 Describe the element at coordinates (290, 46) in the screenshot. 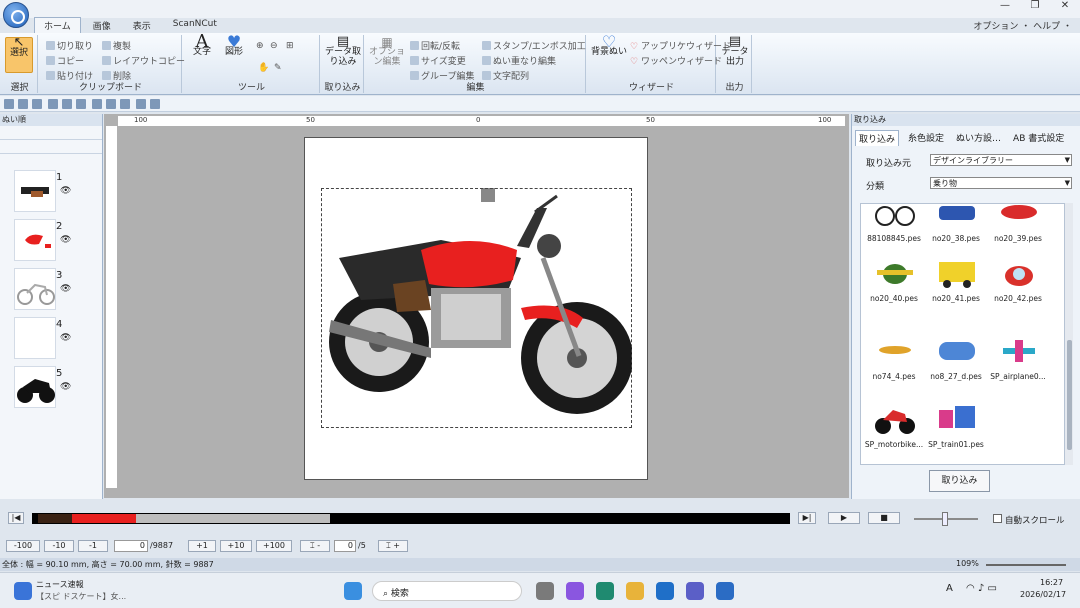

I see `zoom-fit-button: ⊞` at that location.